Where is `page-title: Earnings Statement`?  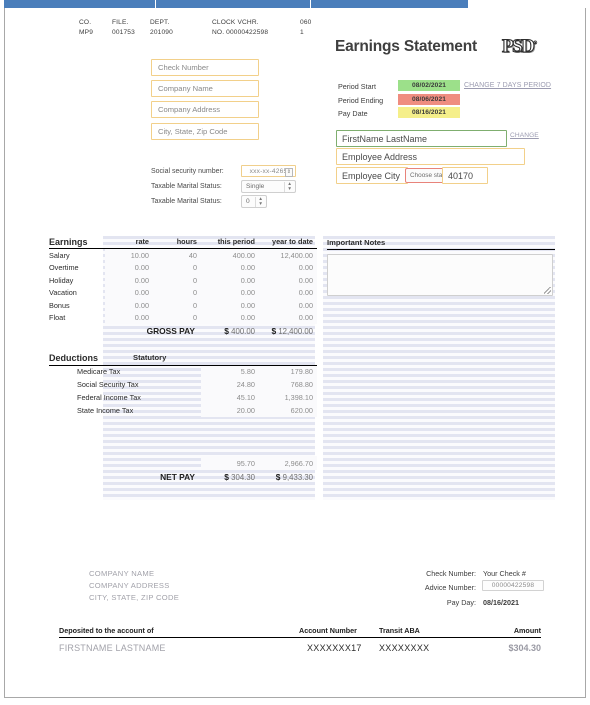 page-title: Earnings Statement is located at coordinates (406, 46).